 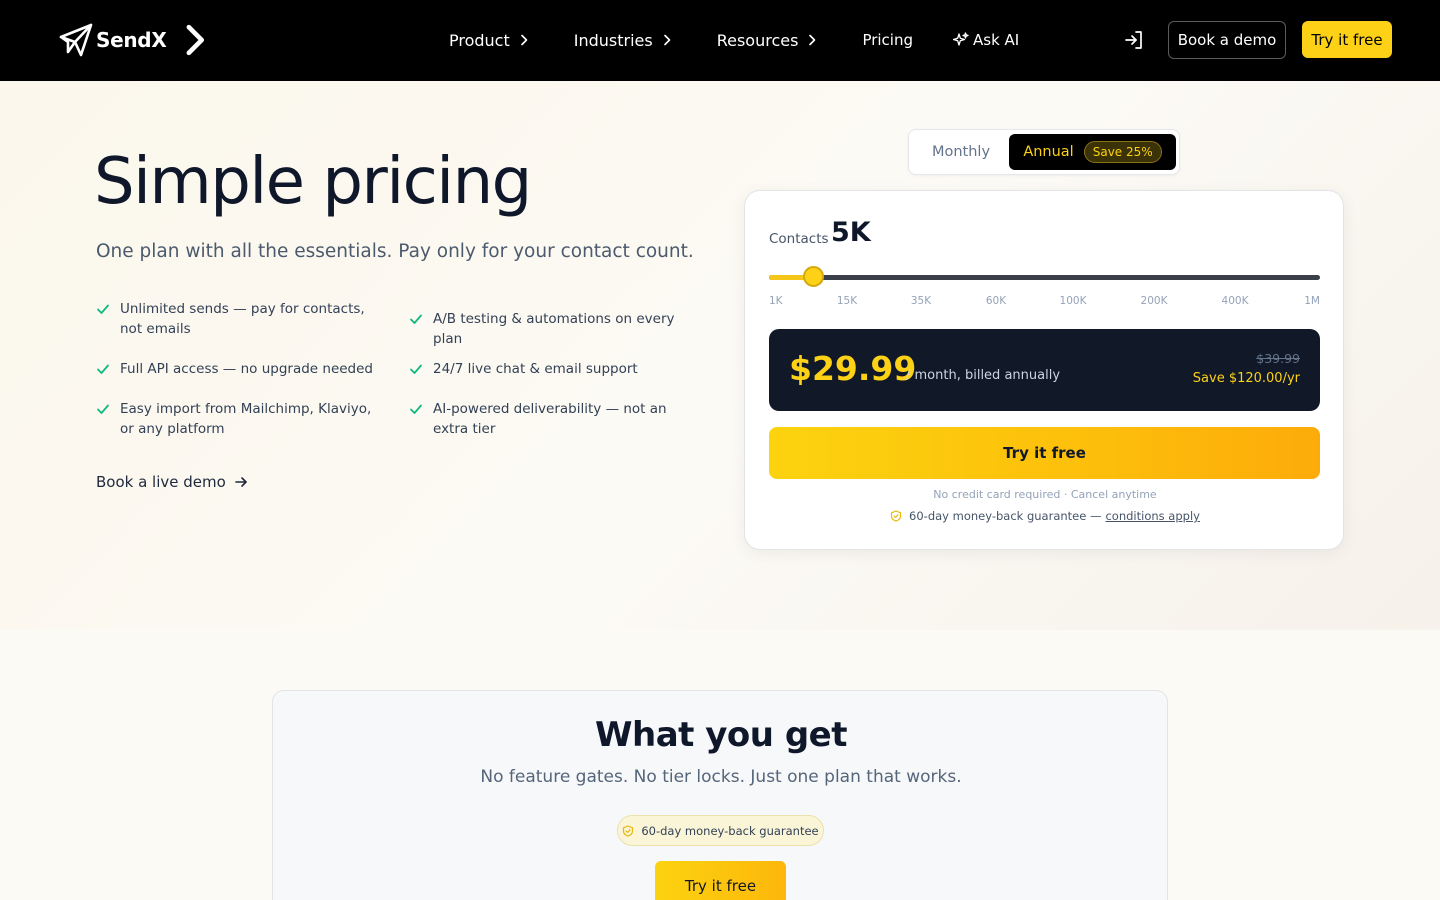 What do you see at coordinates (776, 301) in the screenshot?
I see `slider-tick: 1K` at bounding box center [776, 301].